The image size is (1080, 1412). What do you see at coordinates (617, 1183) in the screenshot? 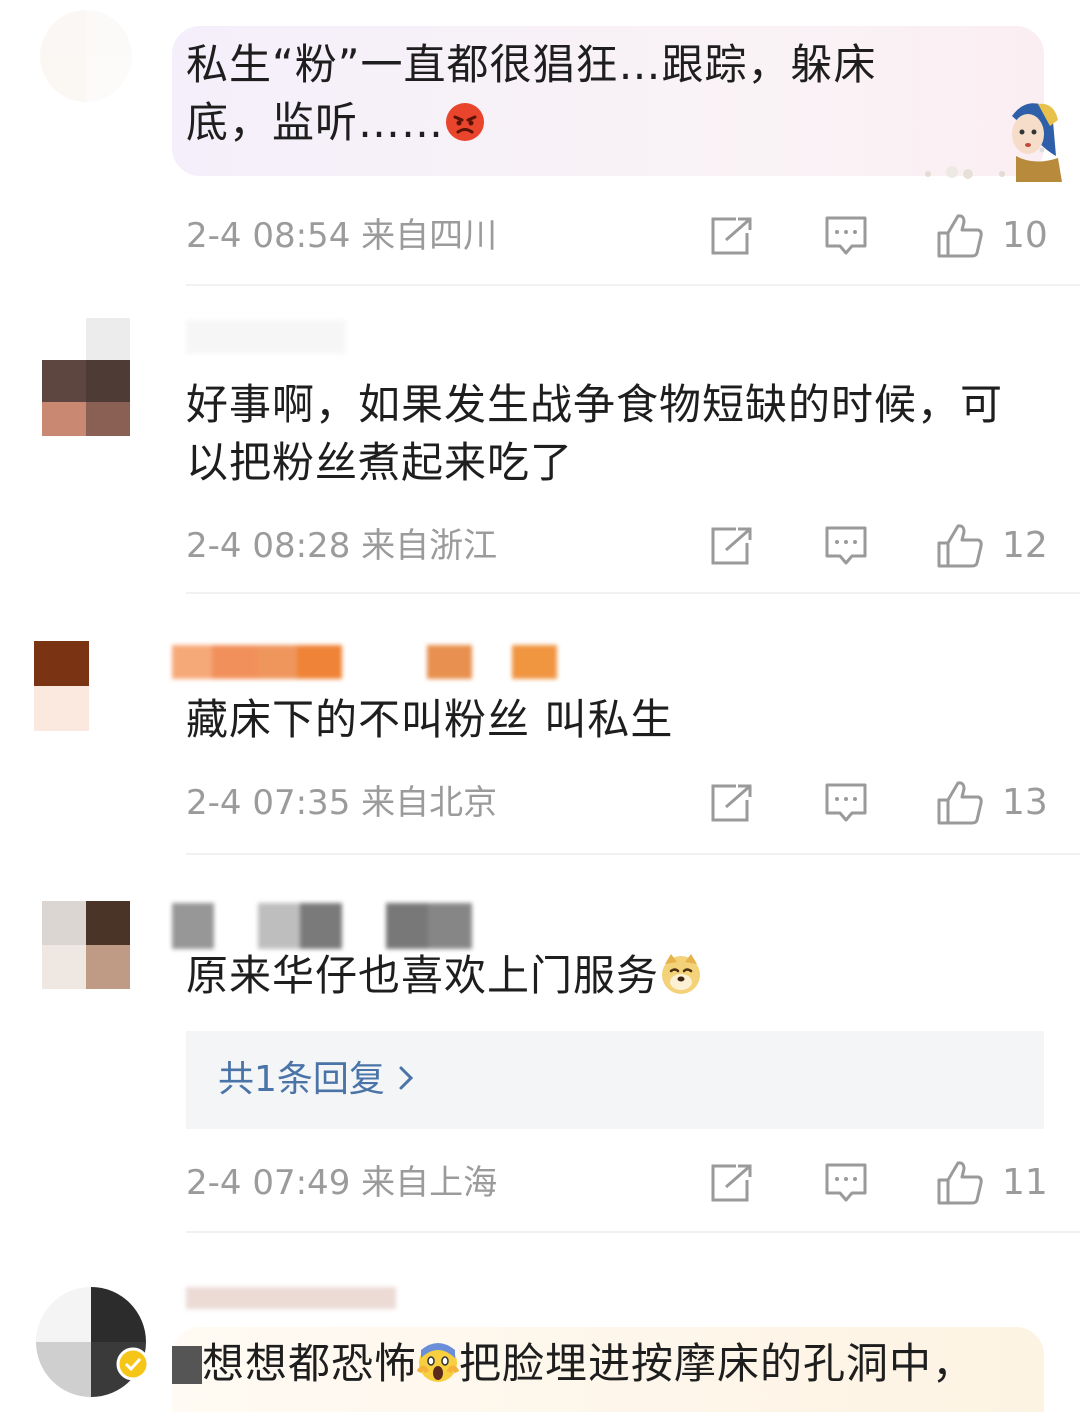
I see `comment-meta: 2-4 07:49 来自上海 11` at bounding box center [617, 1183].